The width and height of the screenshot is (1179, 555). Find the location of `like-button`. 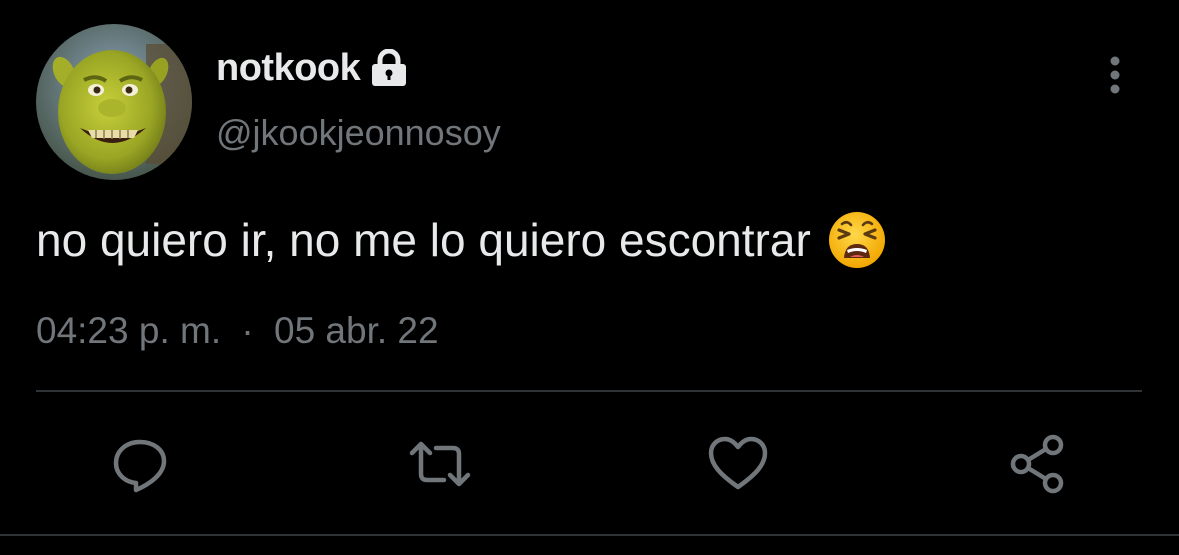

like-button is located at coordinates (738, 464).